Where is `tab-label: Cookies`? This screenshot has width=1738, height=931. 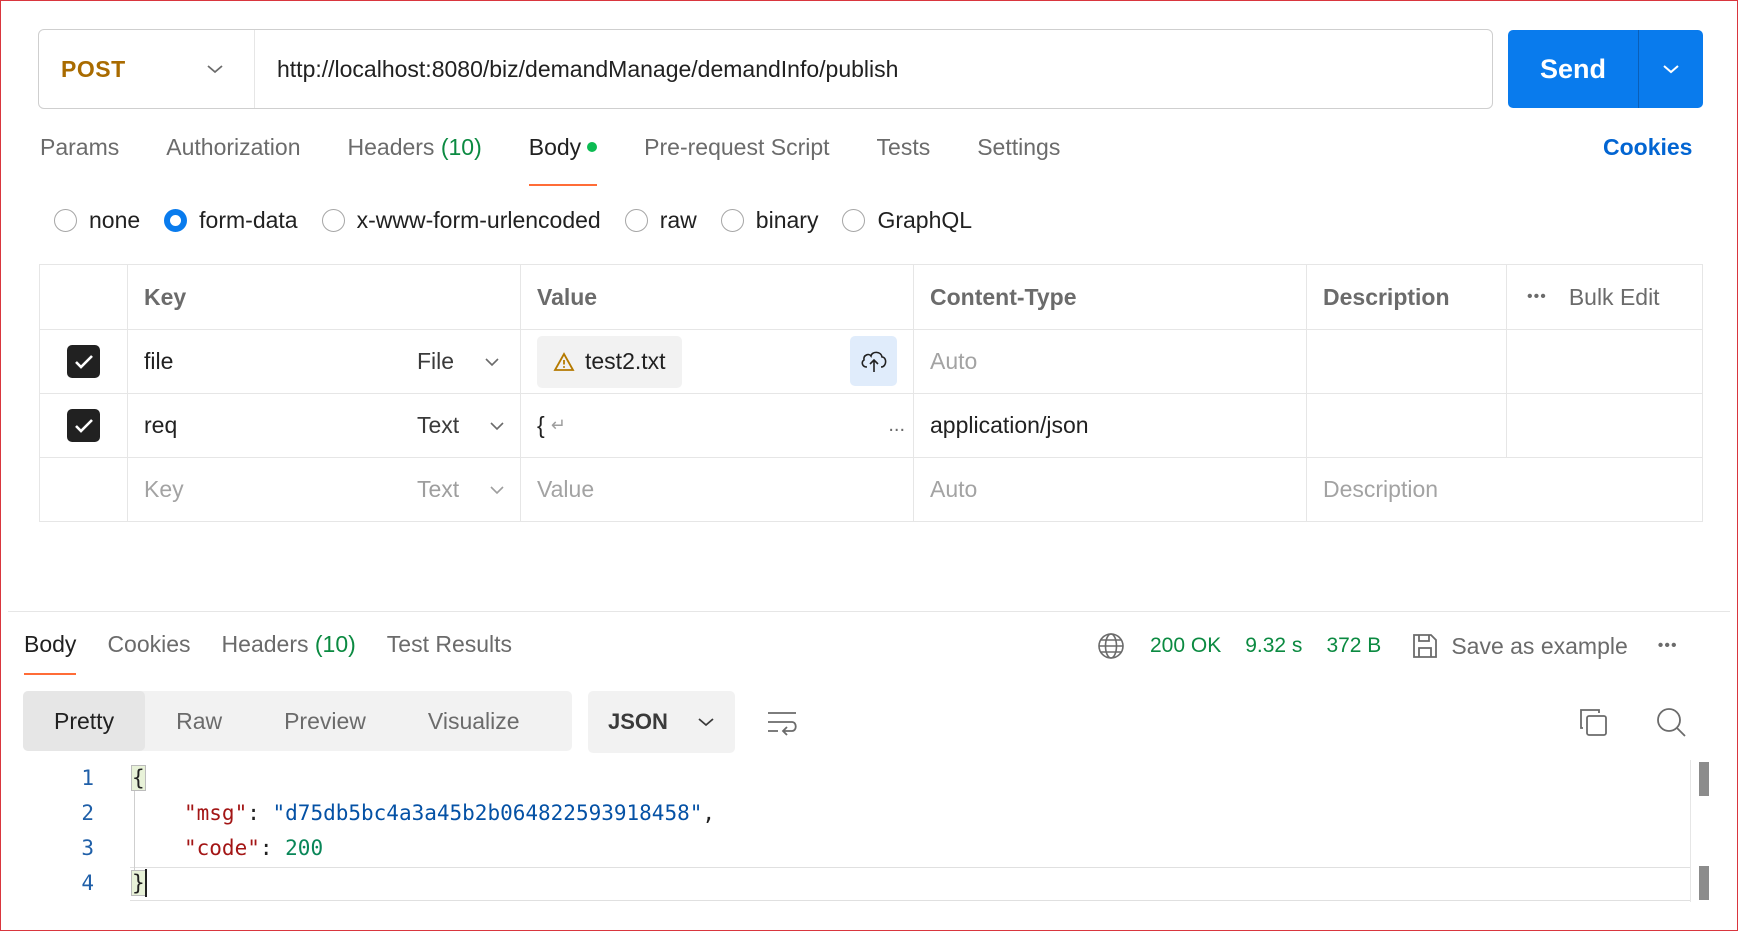 tab-label: Cookies is located at coordinates (149, 644).